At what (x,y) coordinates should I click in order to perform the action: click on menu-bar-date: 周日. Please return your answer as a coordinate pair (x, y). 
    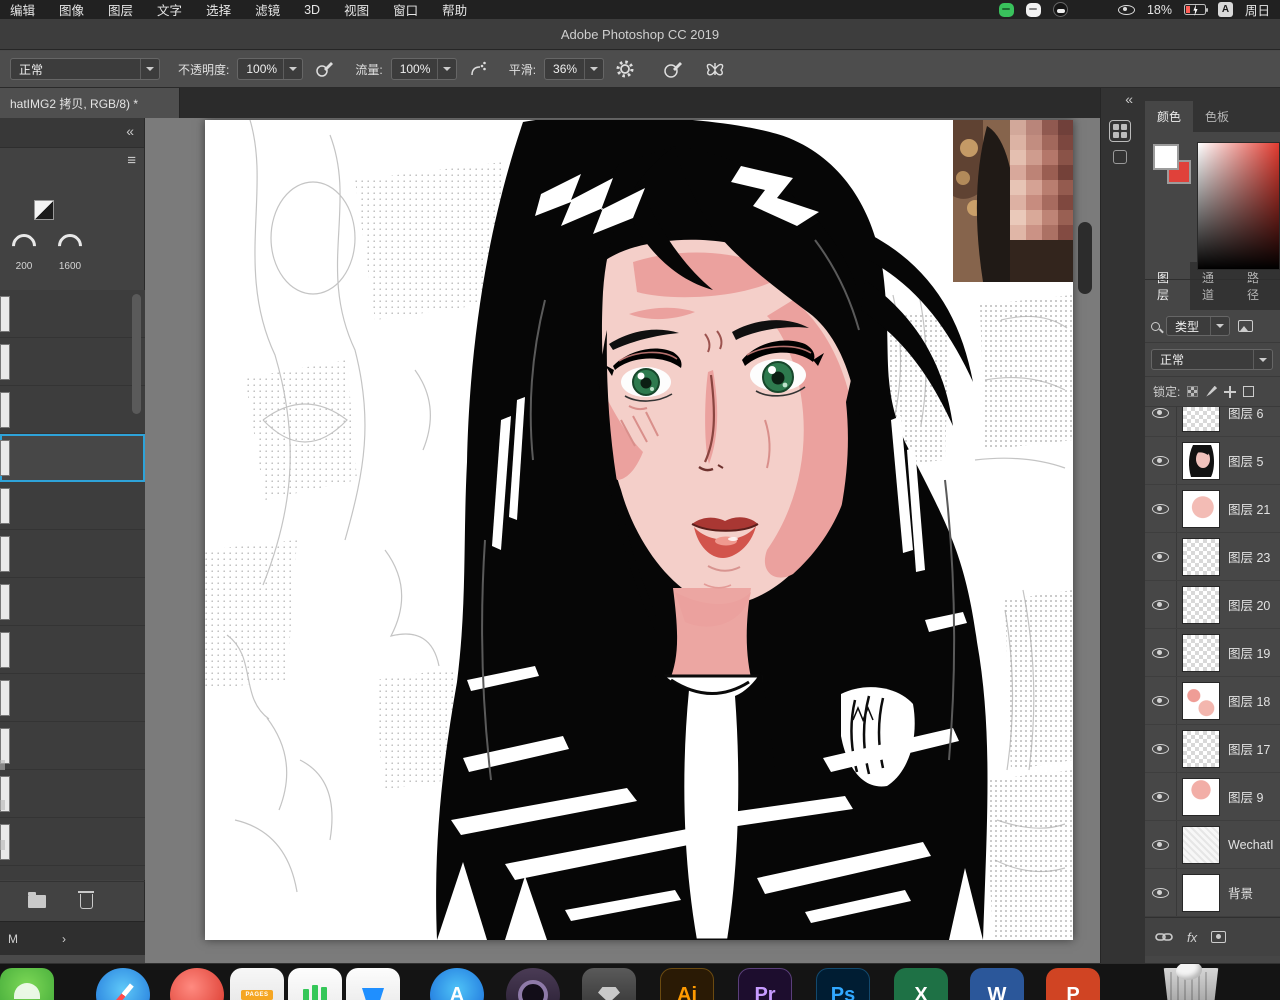
    Looking at the image, I should click on (1257, 9).